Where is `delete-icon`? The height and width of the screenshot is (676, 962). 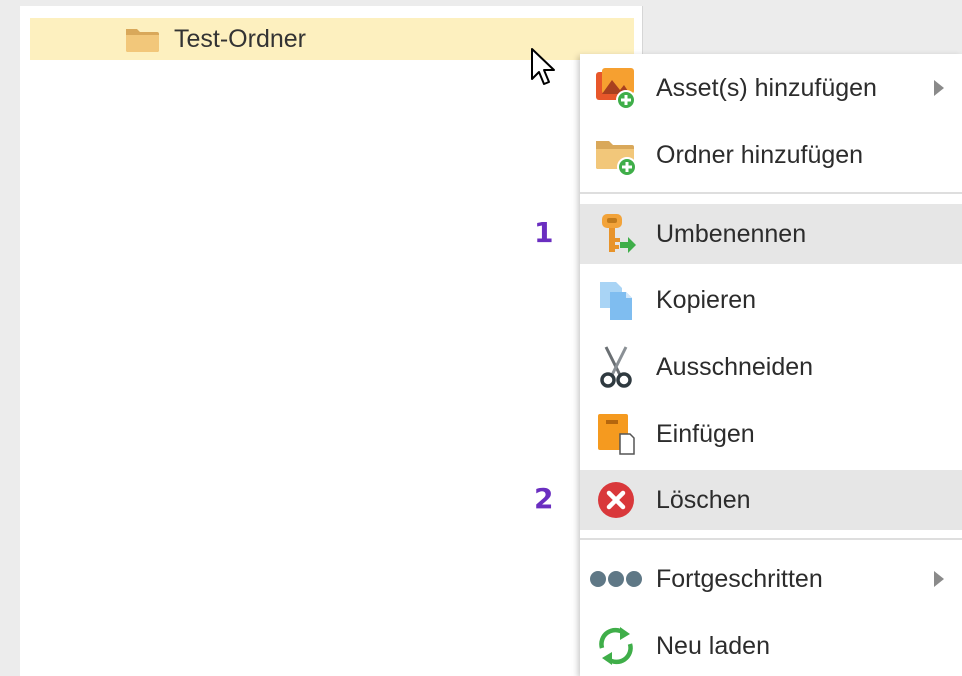 delete-icon is located at coordinates (616, 500).